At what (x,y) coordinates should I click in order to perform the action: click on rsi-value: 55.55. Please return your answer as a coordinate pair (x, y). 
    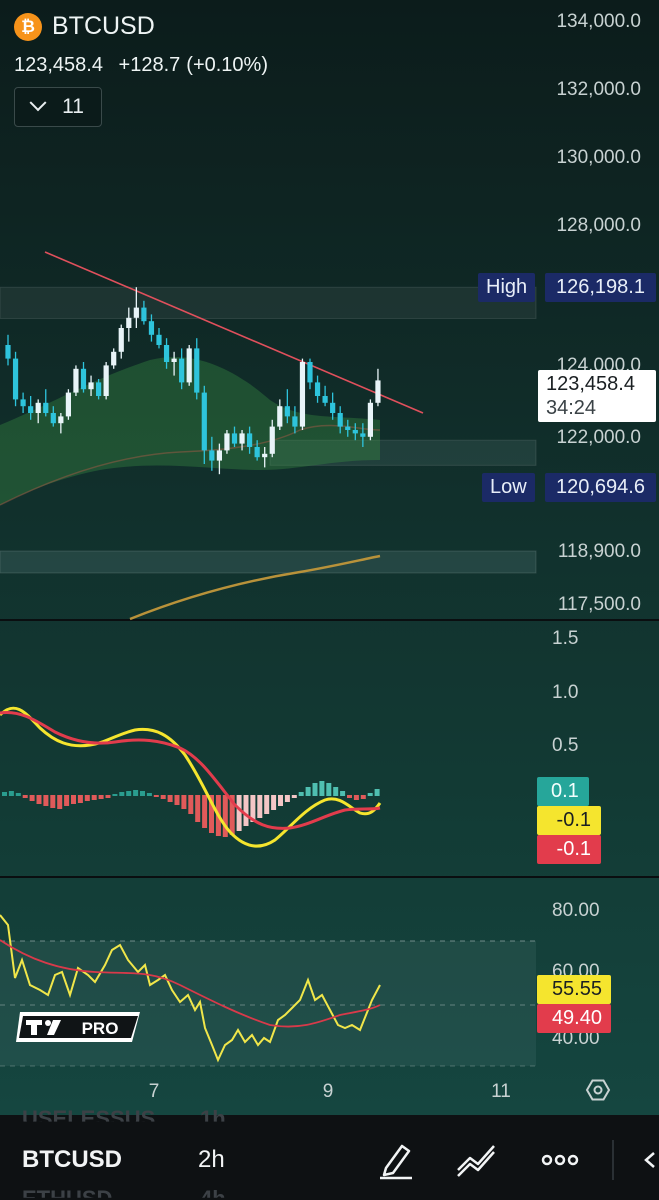
    Looking at the image, I should click on (574, 989).